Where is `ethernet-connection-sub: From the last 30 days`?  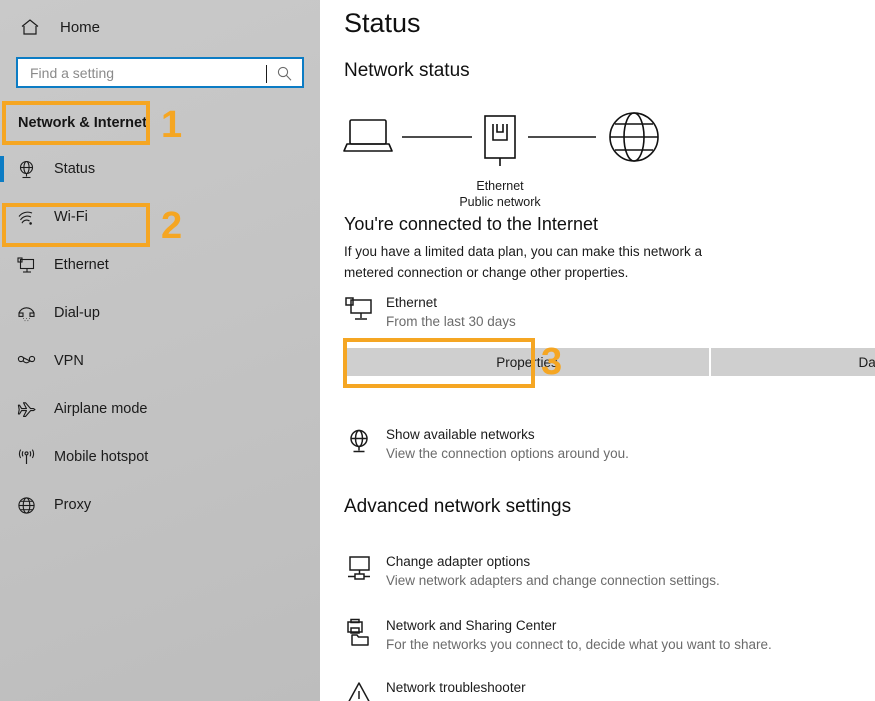
ethernet-connection-sub: From the last 30 days is located at coordinates (451, 321).